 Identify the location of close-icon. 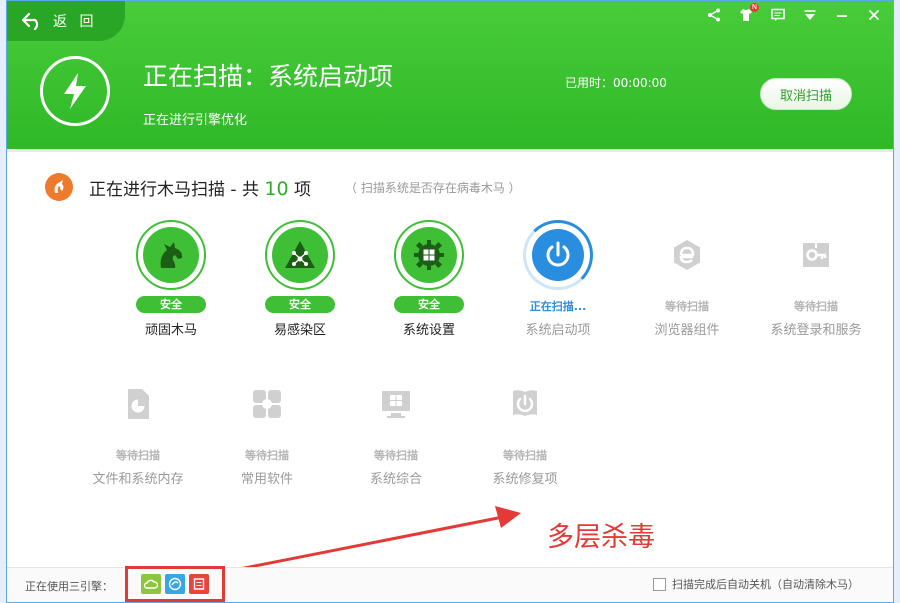
(874, 15).